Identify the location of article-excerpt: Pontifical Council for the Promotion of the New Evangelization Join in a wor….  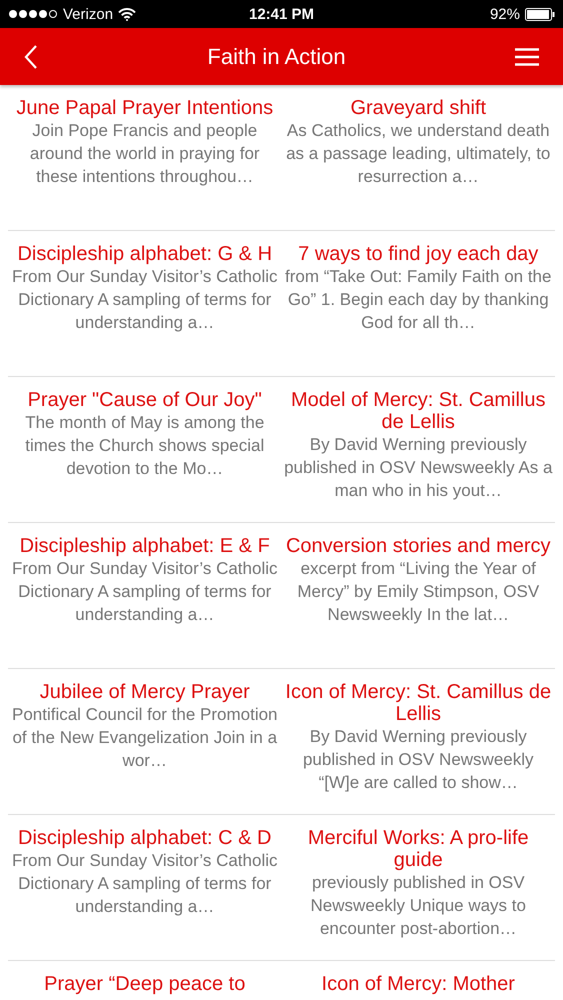
(144, 738).